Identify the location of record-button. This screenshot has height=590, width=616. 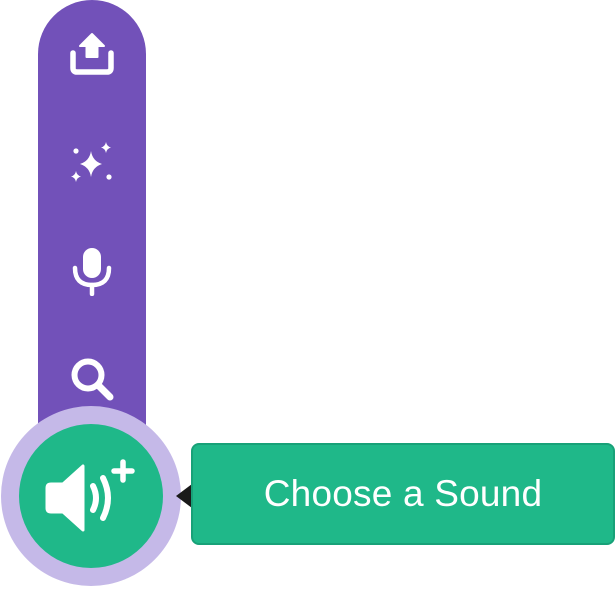
(92, 271).